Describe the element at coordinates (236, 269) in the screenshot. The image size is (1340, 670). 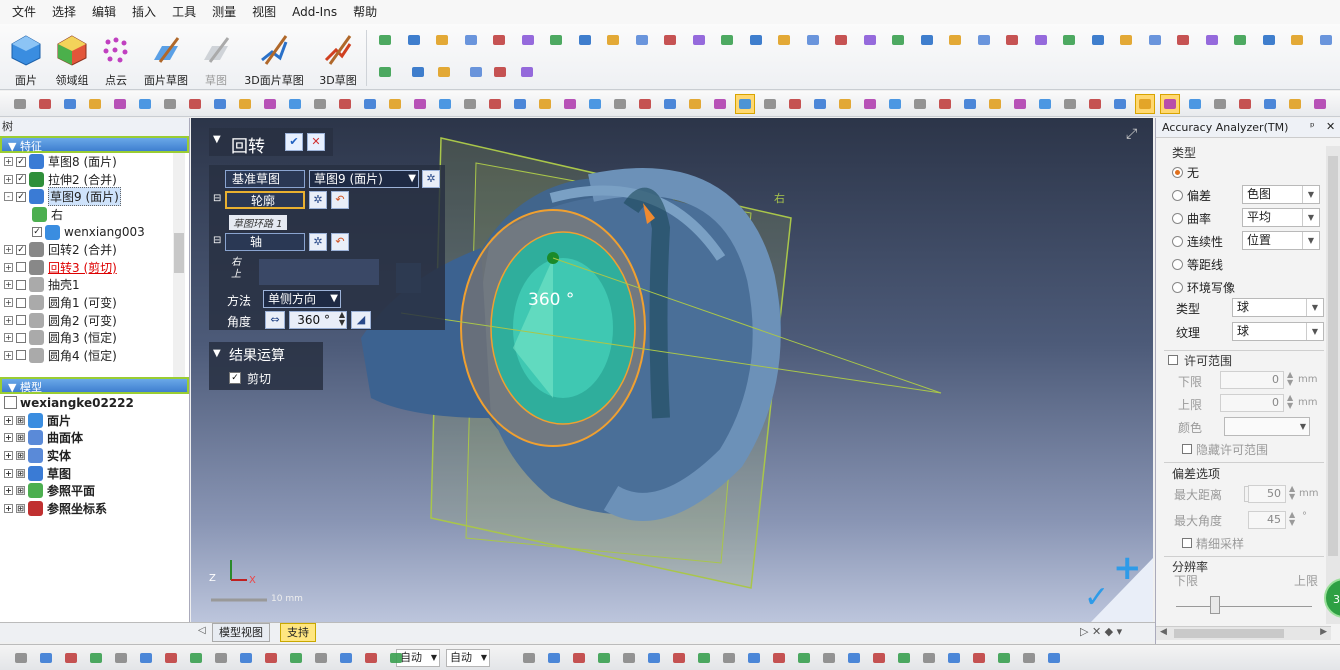
I see `axis-value: 右上` at that location.